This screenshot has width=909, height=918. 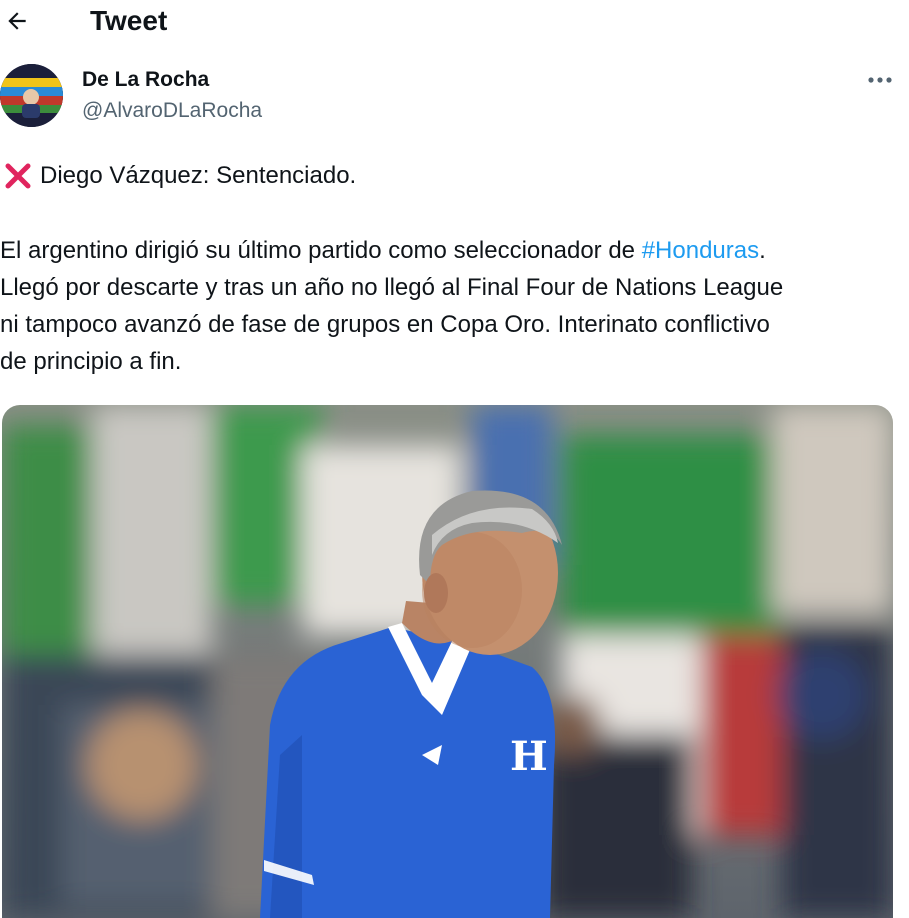 I want to click on headline-text: Diego Vázquez: Sentenciado., so click(x=198, y=175).